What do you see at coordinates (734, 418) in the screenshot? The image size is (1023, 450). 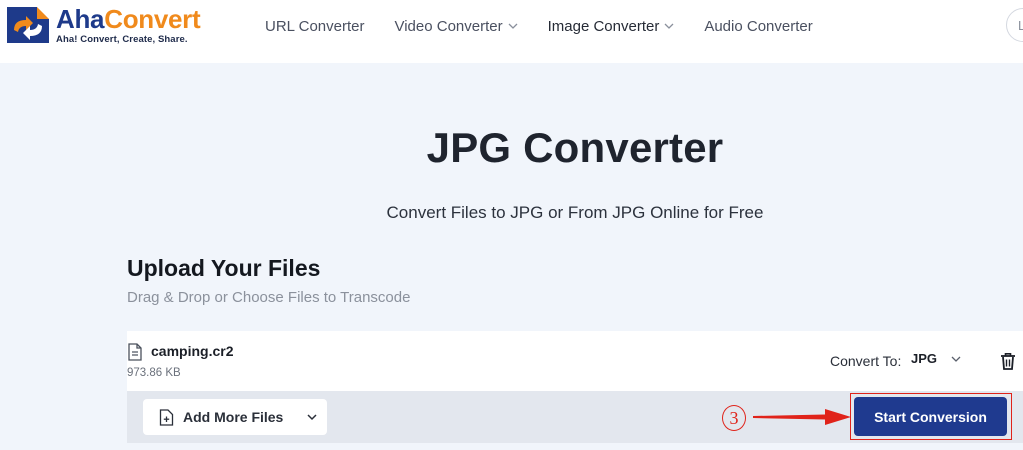 I see `step-number-annotation: 3` at bounding box center [734, 418].